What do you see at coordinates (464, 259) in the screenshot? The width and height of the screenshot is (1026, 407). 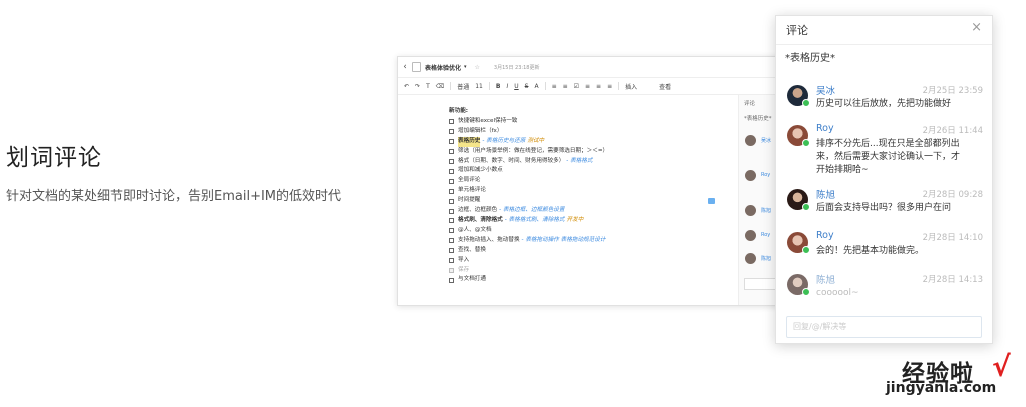 I see `task-text: 导入` at bounding box center [464, 259].